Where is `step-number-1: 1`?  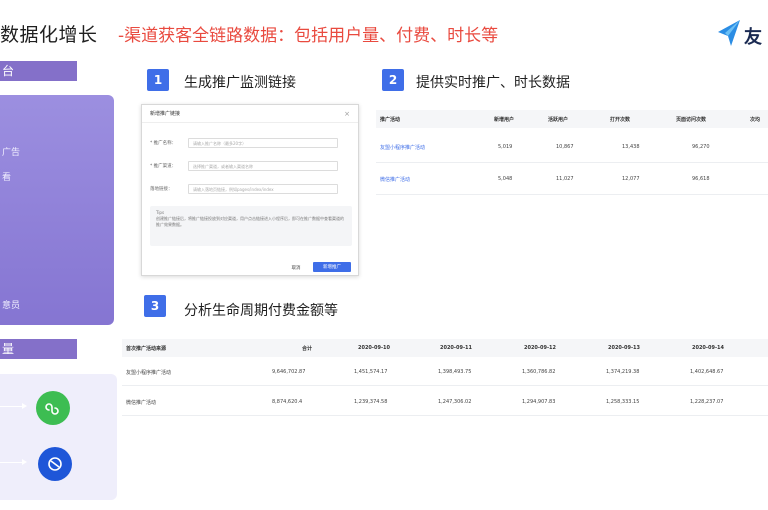 step-number-1: 1 is located at coordinates (158, 80).